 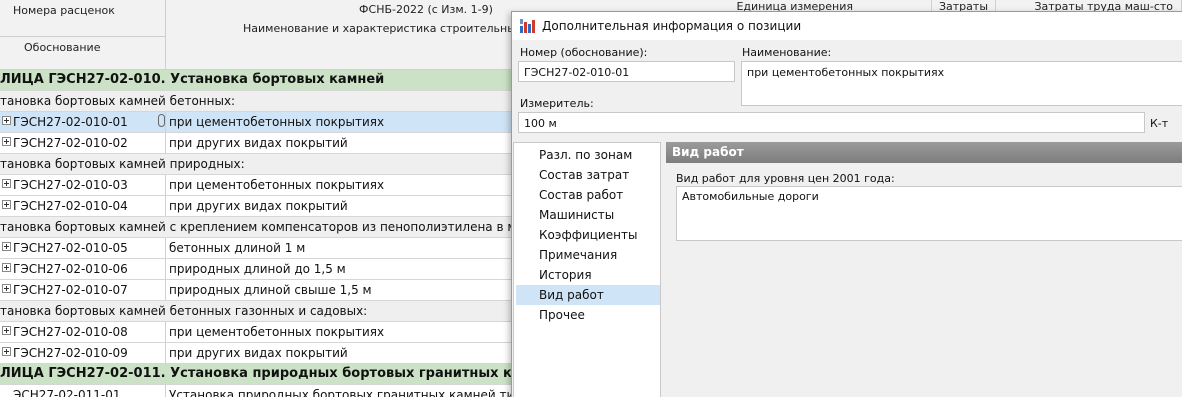 I want to click on nav-item-operators: Машинисты, so click(x=588, y=215).